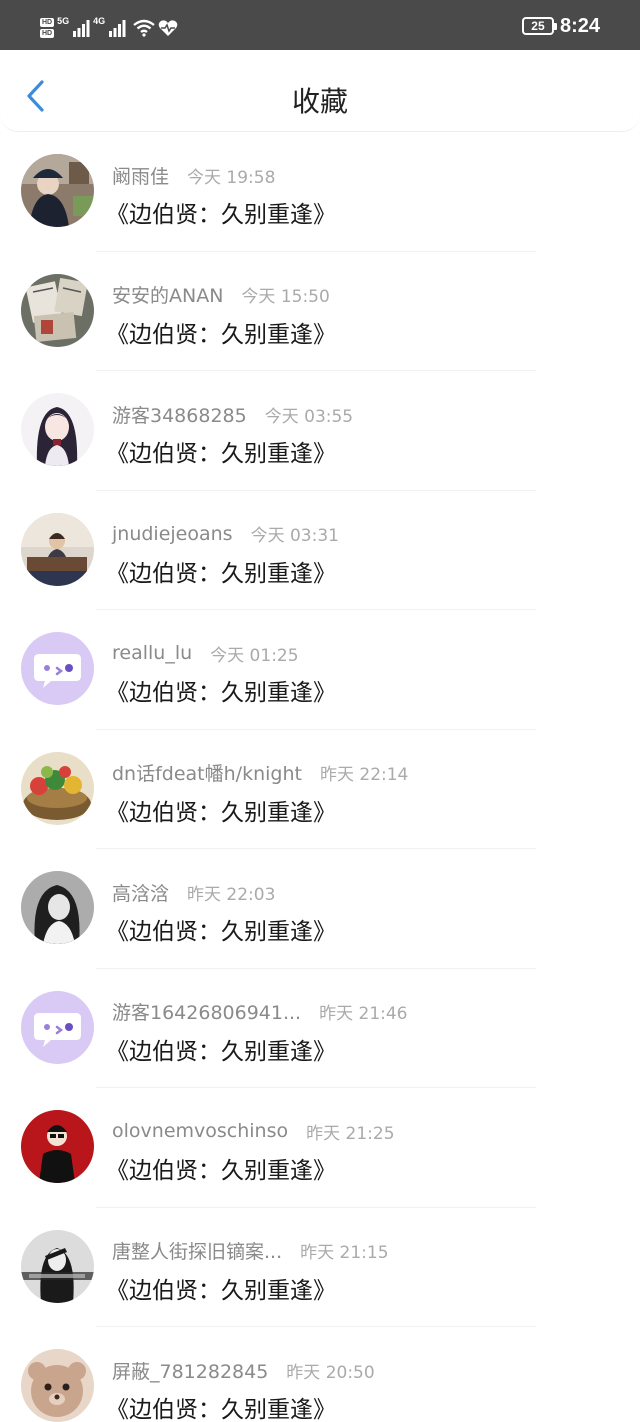  I want to click on list-item: 屏蔽_781282845 昨天 20:50 《边伯贤：久别重逢》, so click(320, 1374).